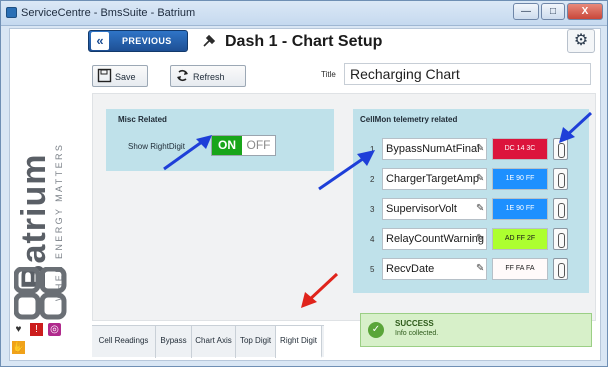 The image size is (608, 367). What do you see at coordinates (409, 119) in the screenshot?
I see `cellmon-heading: CellMon telemetry related` at bounding box center [409, 119].